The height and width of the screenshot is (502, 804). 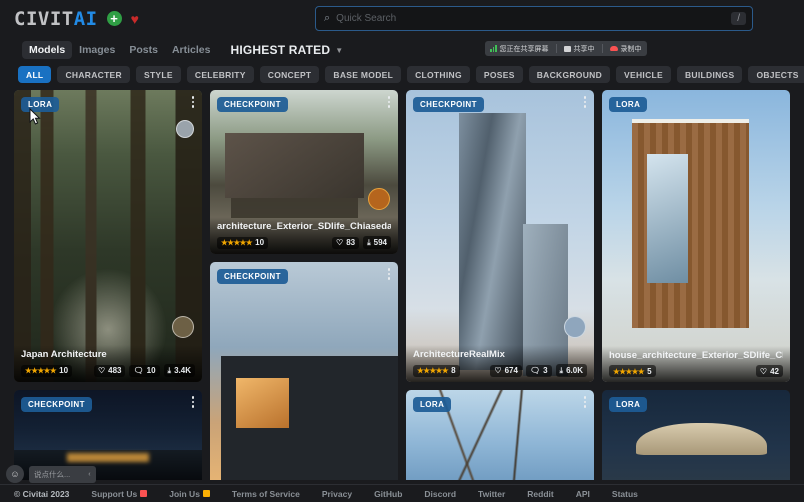 I want to click on chat-input: 说点什么... ‹, so click(x=62, y=474).